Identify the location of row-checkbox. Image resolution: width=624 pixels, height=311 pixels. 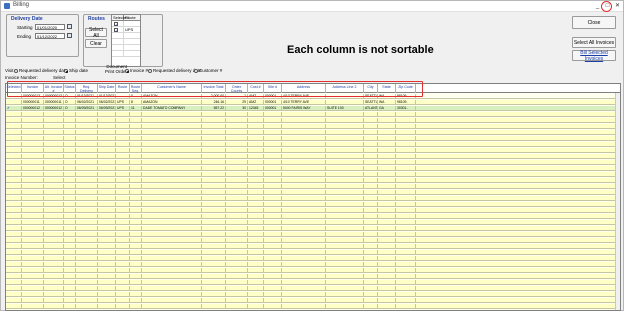
(14, 102).